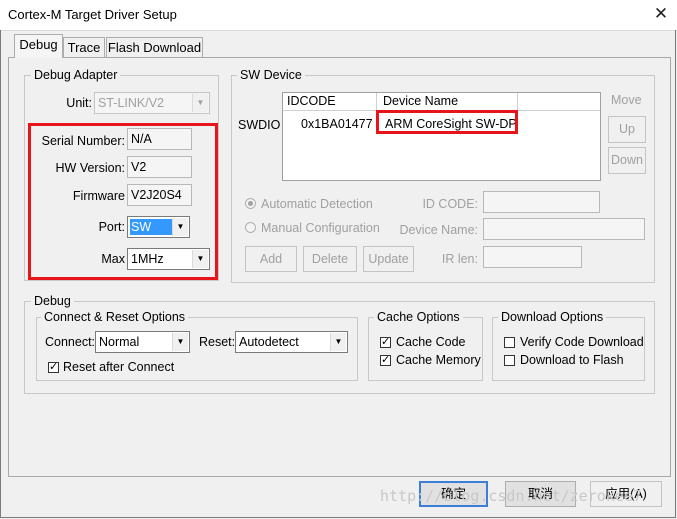 This screenshot has height=519, width=677. Describe the element at coordinates (76, 75) in the screenshot. I see `debug-adapter-title: Debug Adapter` at that location.